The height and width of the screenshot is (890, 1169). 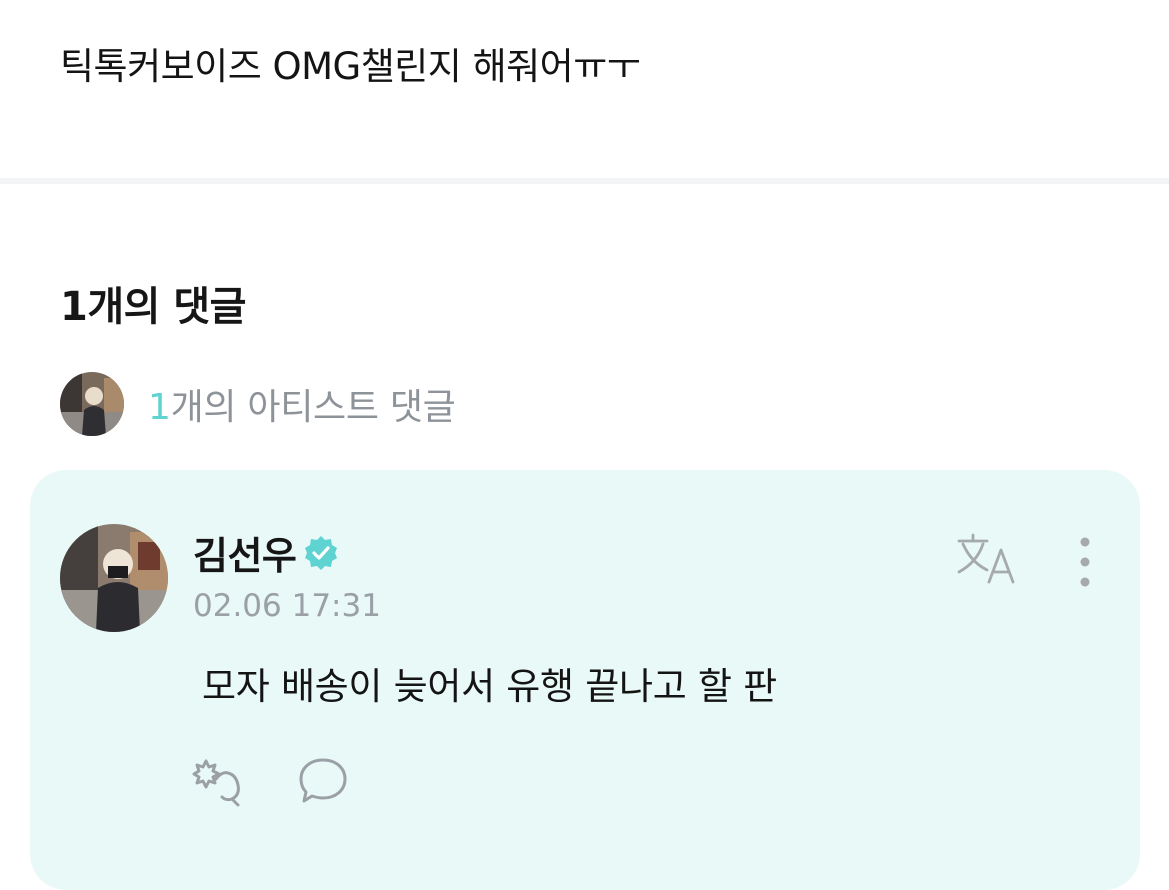 I want to click on reply-icon, so click(x=323, y=781).